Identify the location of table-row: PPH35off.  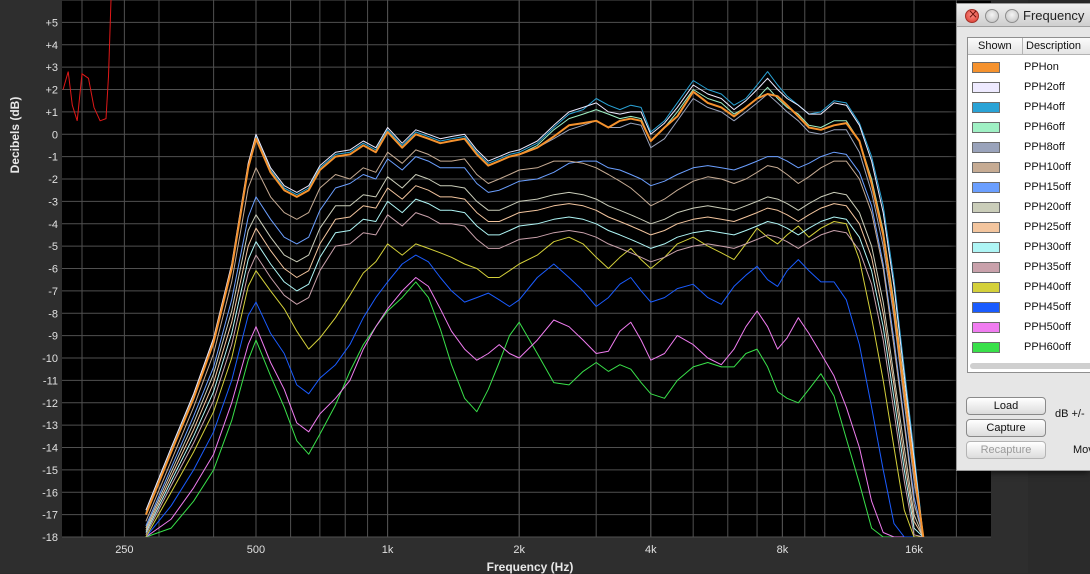
(1029, 268).